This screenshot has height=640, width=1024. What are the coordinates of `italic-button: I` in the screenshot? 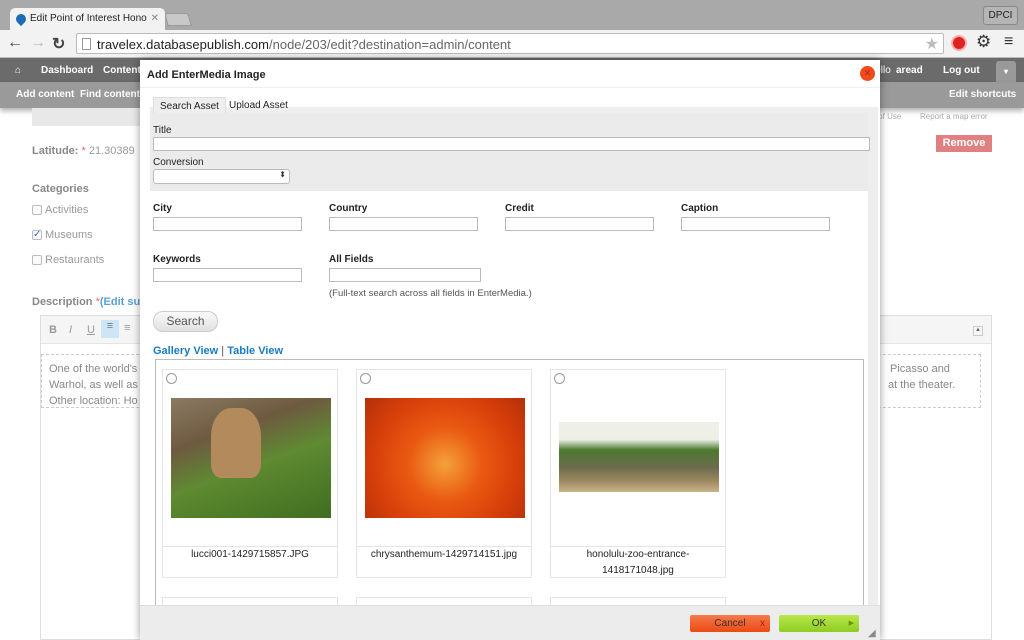 It's located at (70, 330).